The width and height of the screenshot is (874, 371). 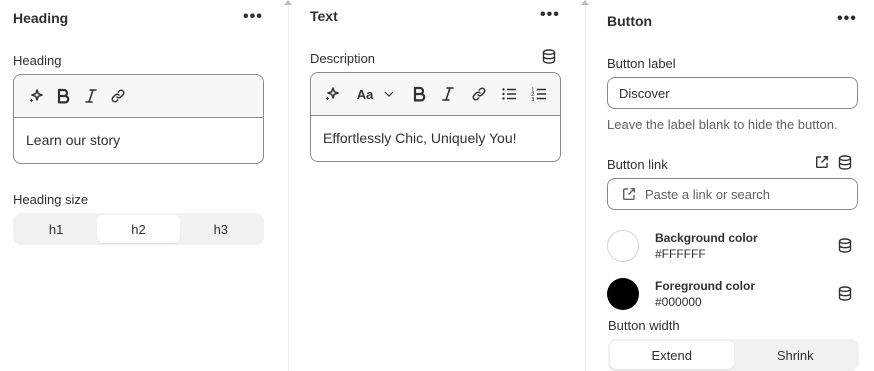 What do you see at coordinates (533, 99) in the screenshot?
I see `svg-text: 3` at bounding box center [533, 99].